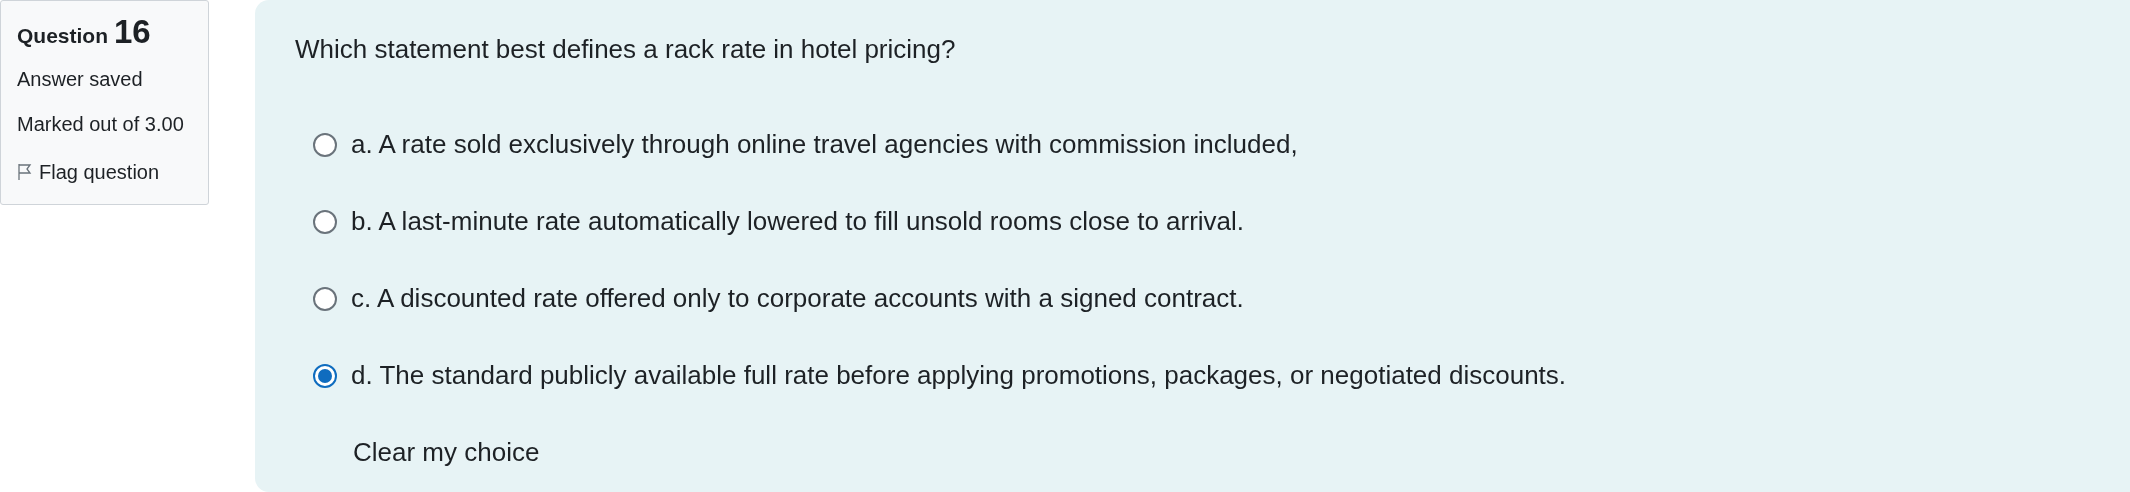  What do you see at coordinates (104, 171) in the screenshot?
I see `flag-question-button: Flag question` at bounding box center [104, 171].